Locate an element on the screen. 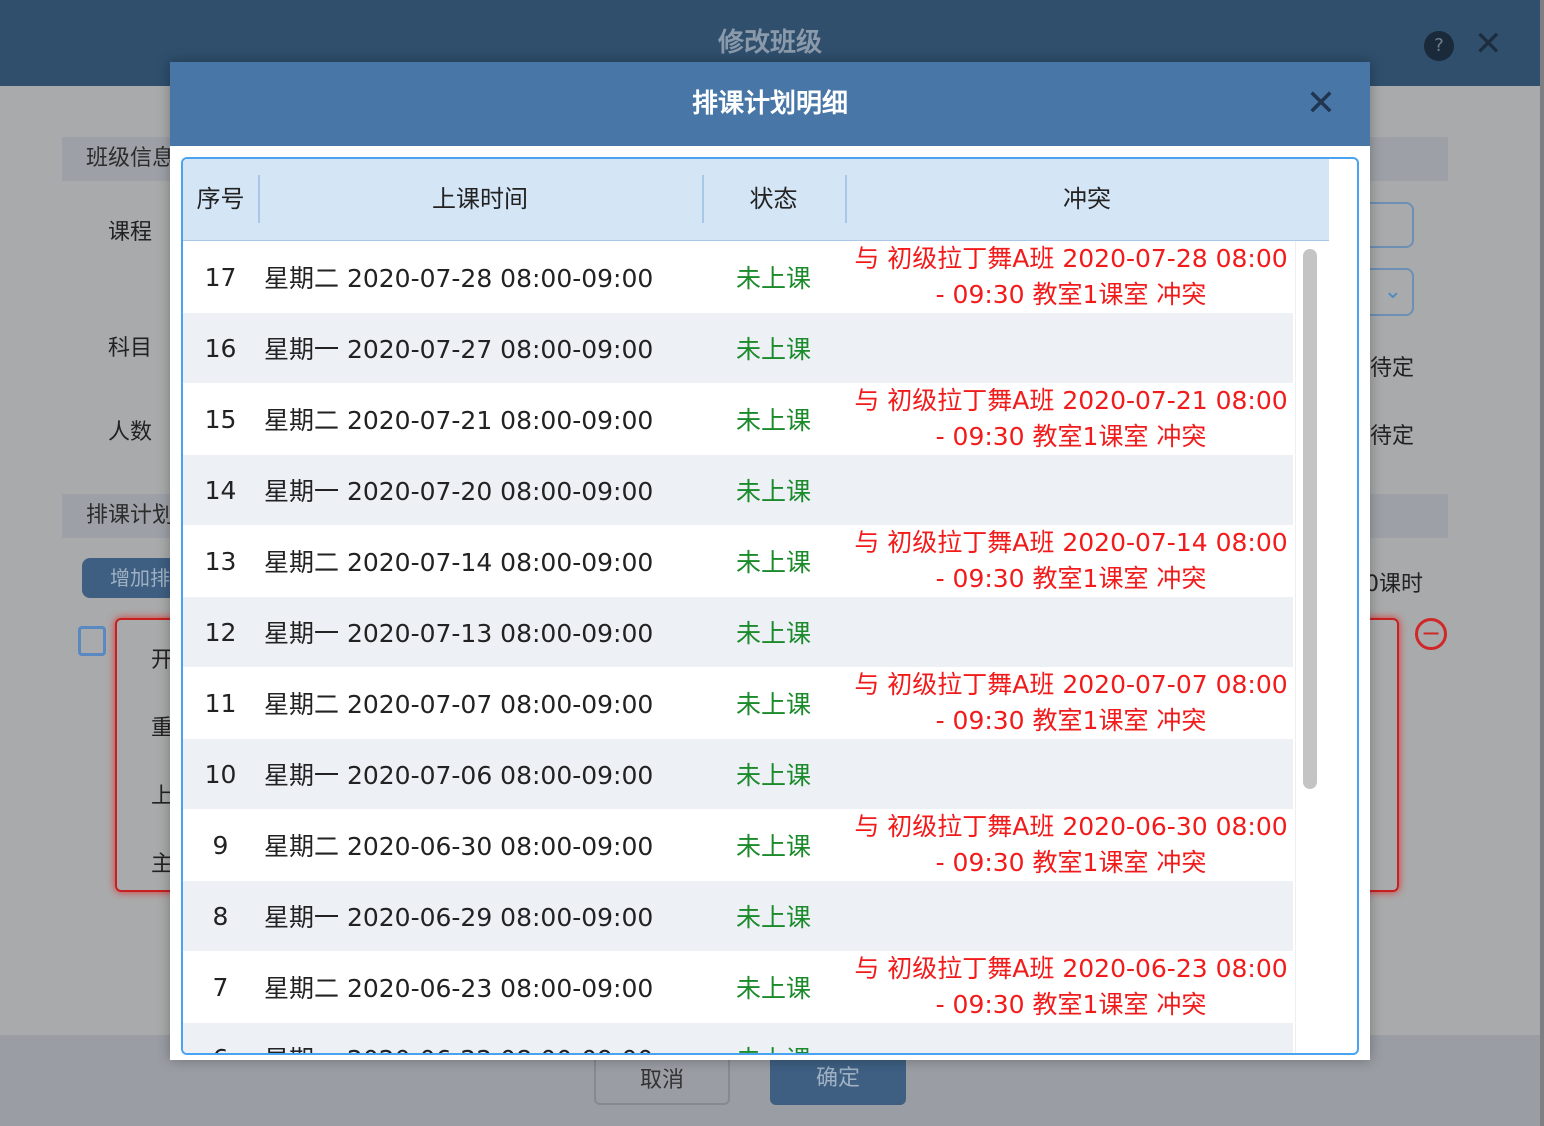  scrollbar-thumb is located at coordinates (1310, 519).